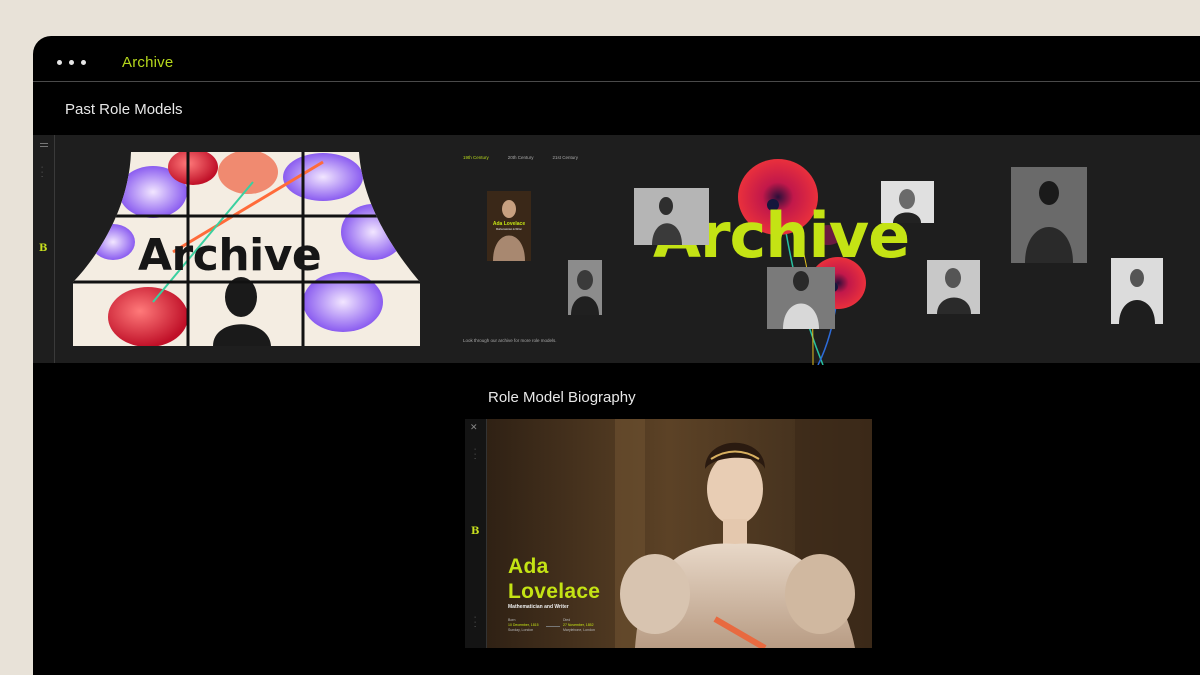  I want to click on archive-hero-illustration: Archive, so click(246, 249).